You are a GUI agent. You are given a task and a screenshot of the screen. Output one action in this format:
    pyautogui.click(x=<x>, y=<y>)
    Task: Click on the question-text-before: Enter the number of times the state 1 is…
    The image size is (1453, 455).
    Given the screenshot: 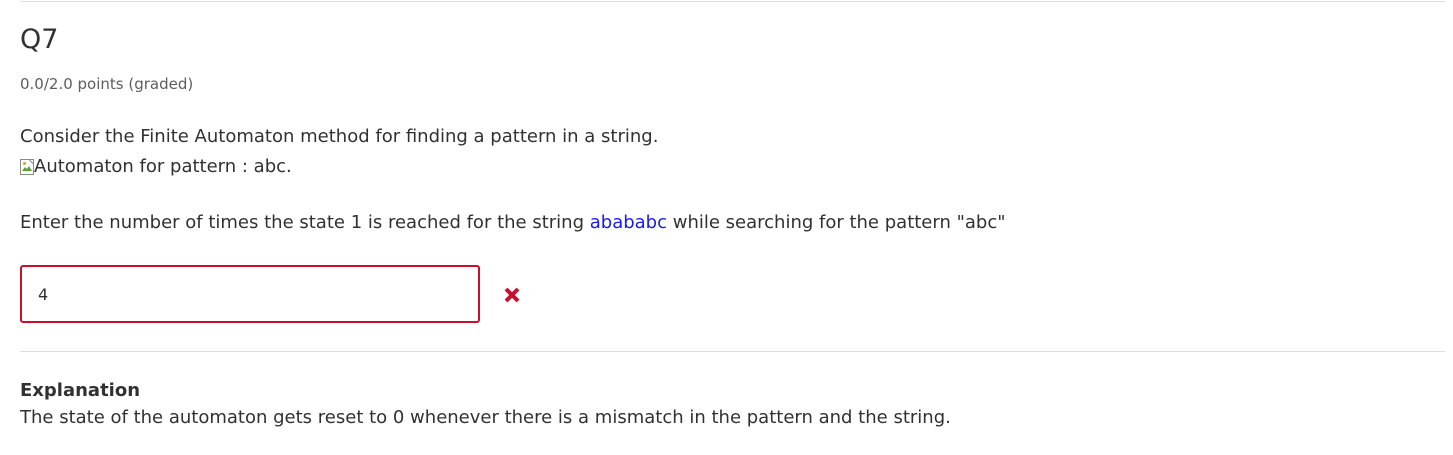 What is the action you would take?
    pyautogui.click(x=305, y=222)
    